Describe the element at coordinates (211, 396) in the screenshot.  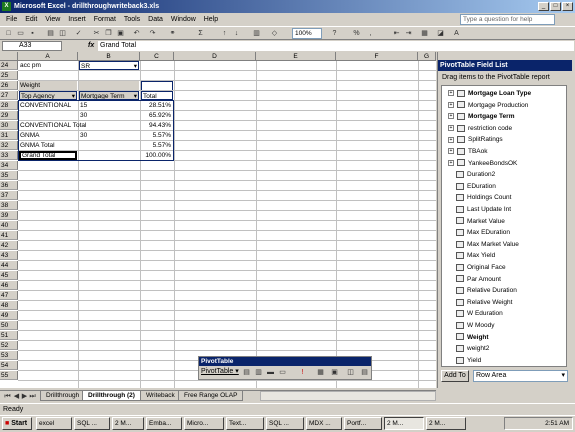
I see `sheet-tab-free-range-olap: Free Range OLAP` at that location.